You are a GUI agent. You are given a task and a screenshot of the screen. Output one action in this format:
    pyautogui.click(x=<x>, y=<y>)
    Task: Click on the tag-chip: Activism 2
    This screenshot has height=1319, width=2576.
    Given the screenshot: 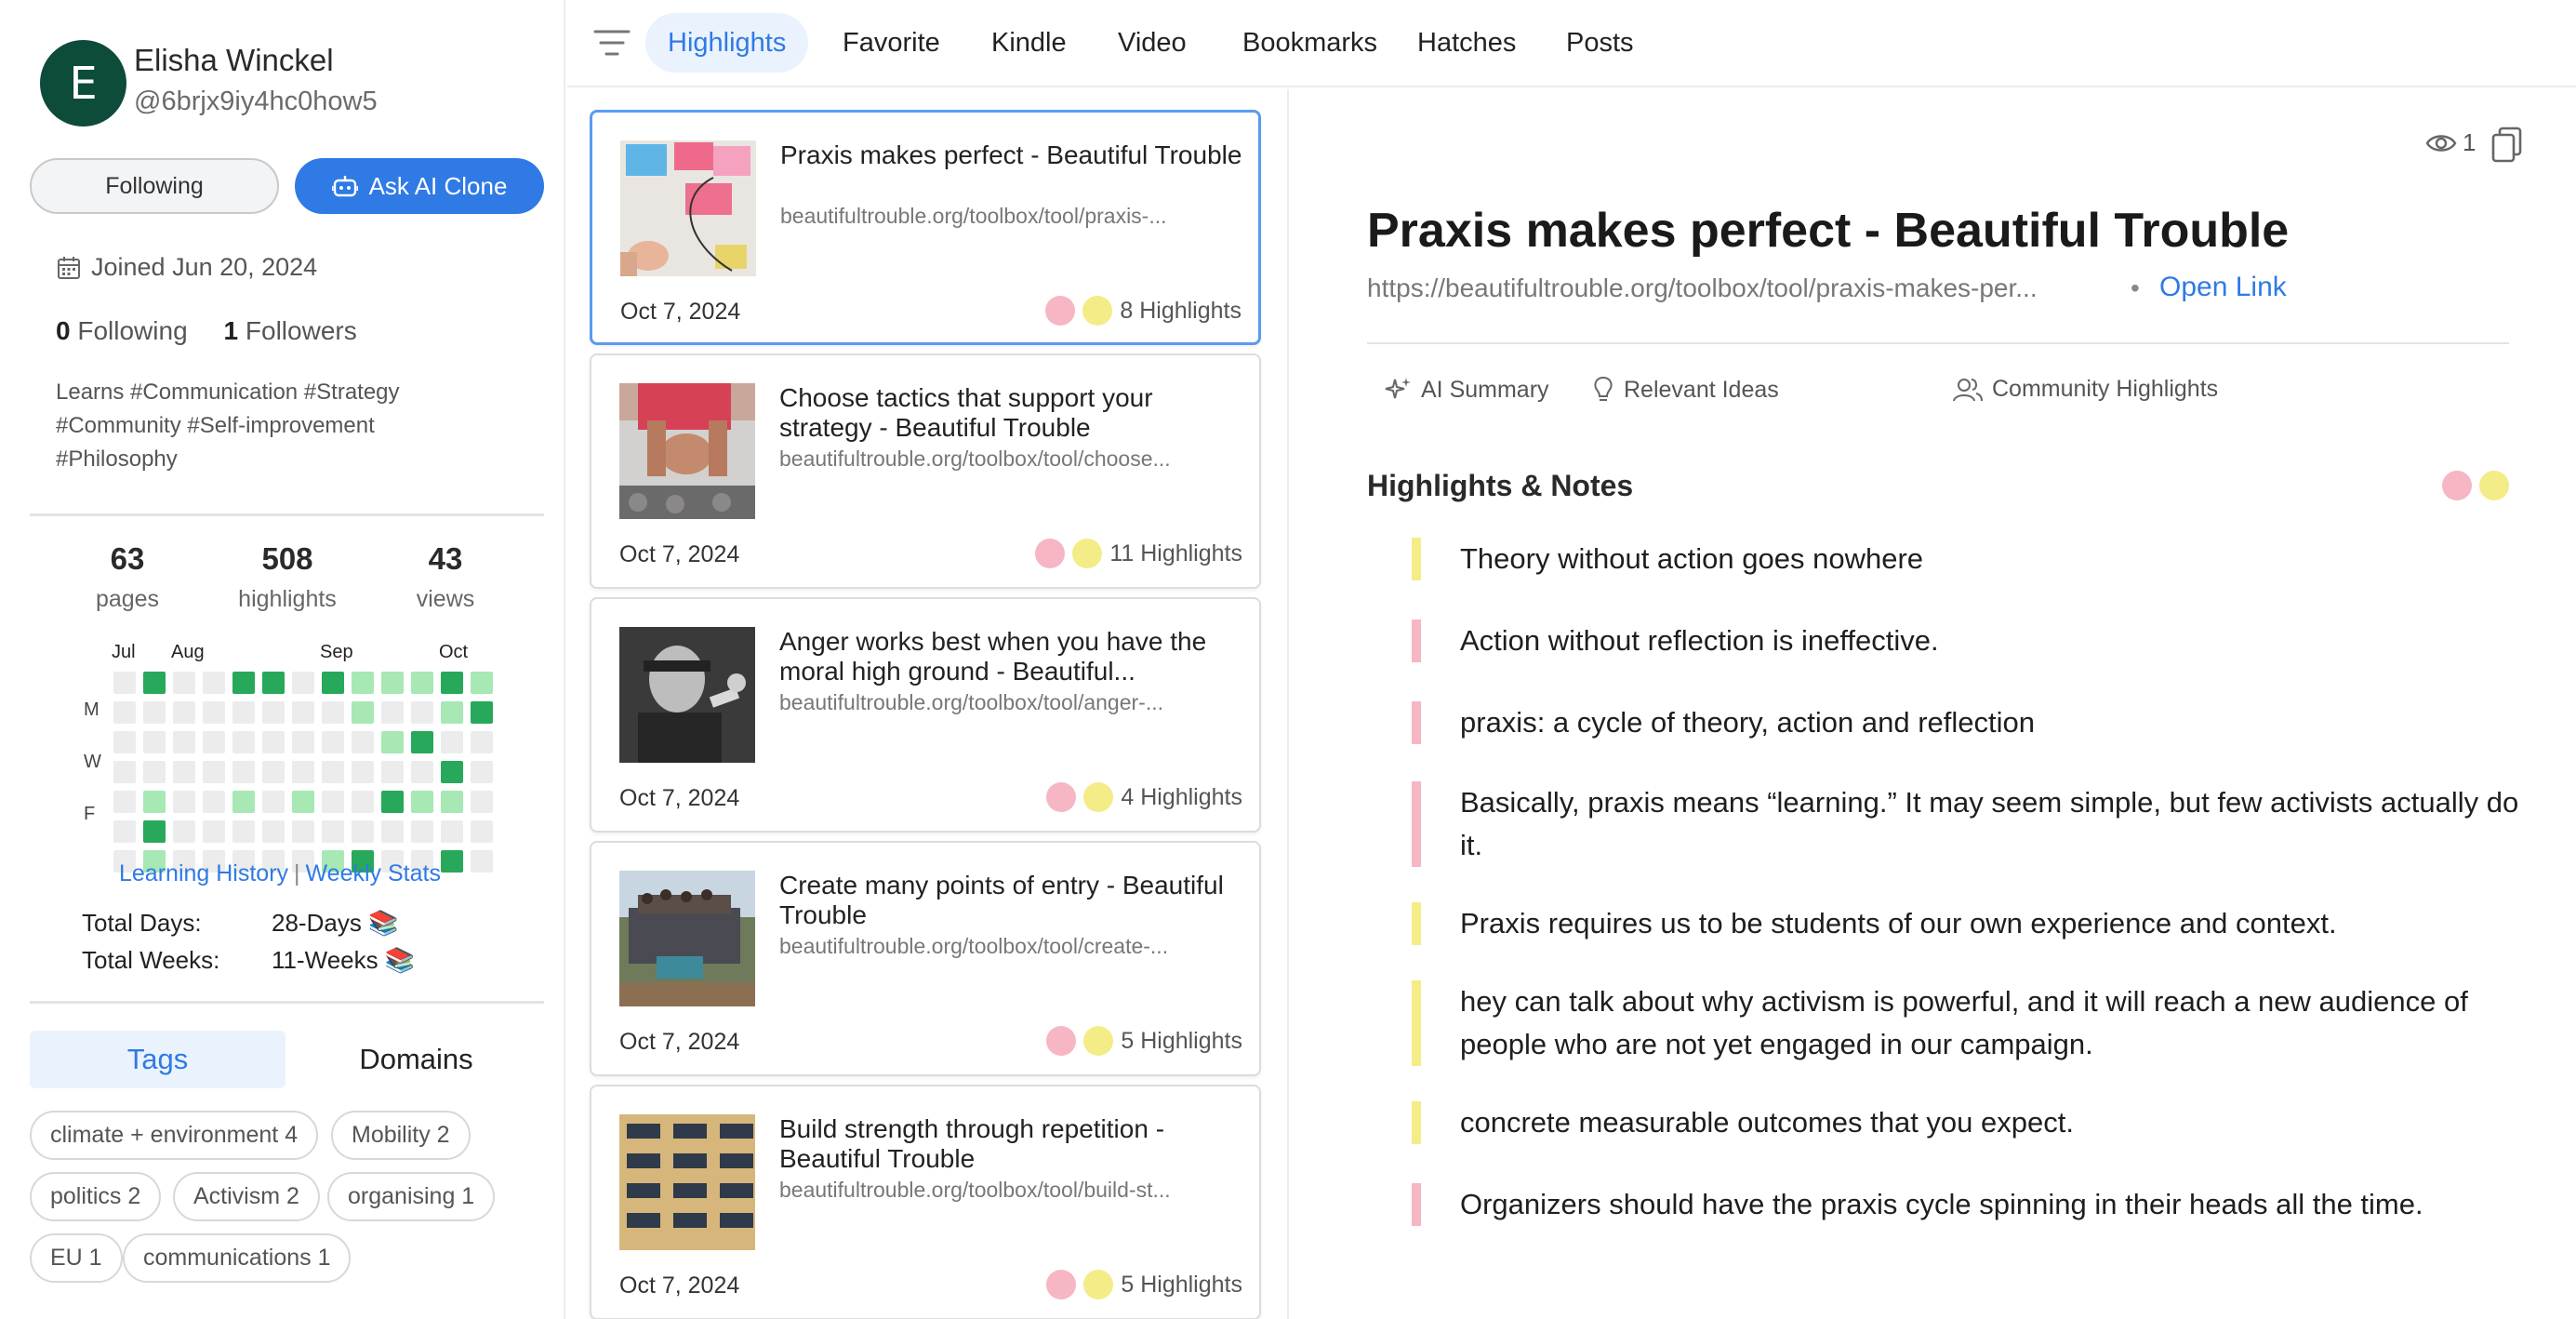 What is the action you would take?
    pyautogui.click(x=246, y=1196)
    